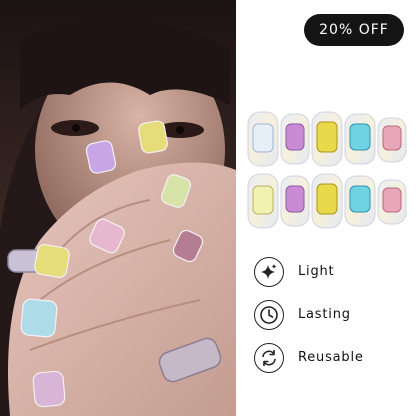  I want to click on nail-row-top, so click(327, 139).